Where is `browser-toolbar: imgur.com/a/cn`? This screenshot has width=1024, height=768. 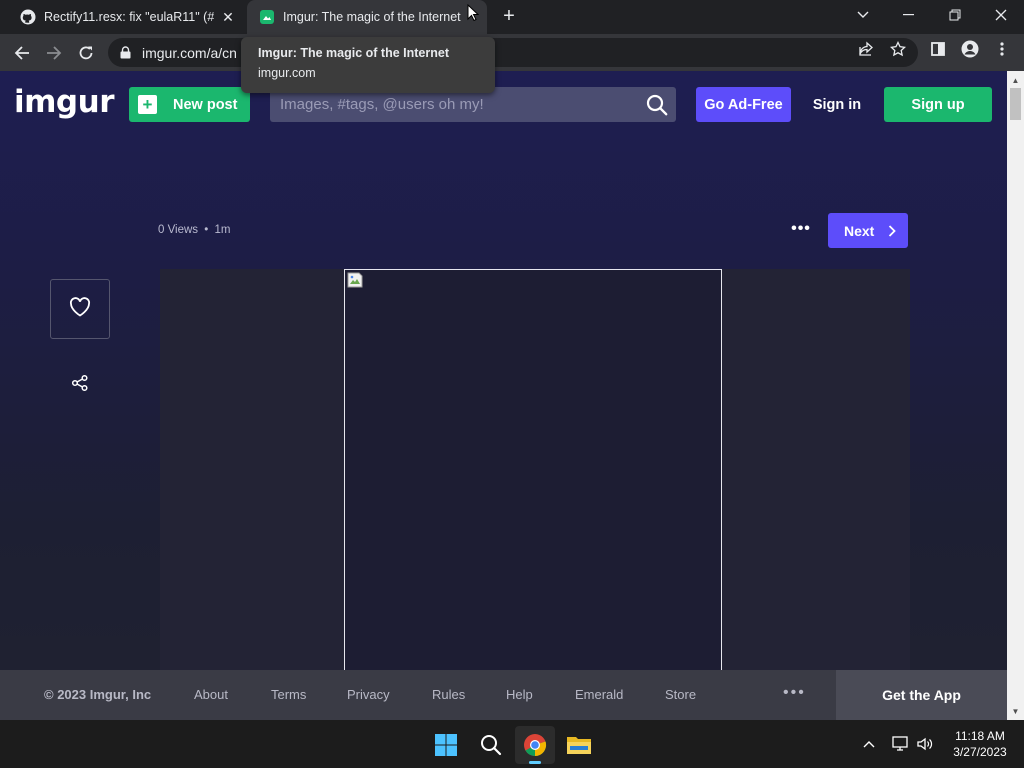
browser-toolbar: imgur.com/a/cn is located at coordinates (512, 52).